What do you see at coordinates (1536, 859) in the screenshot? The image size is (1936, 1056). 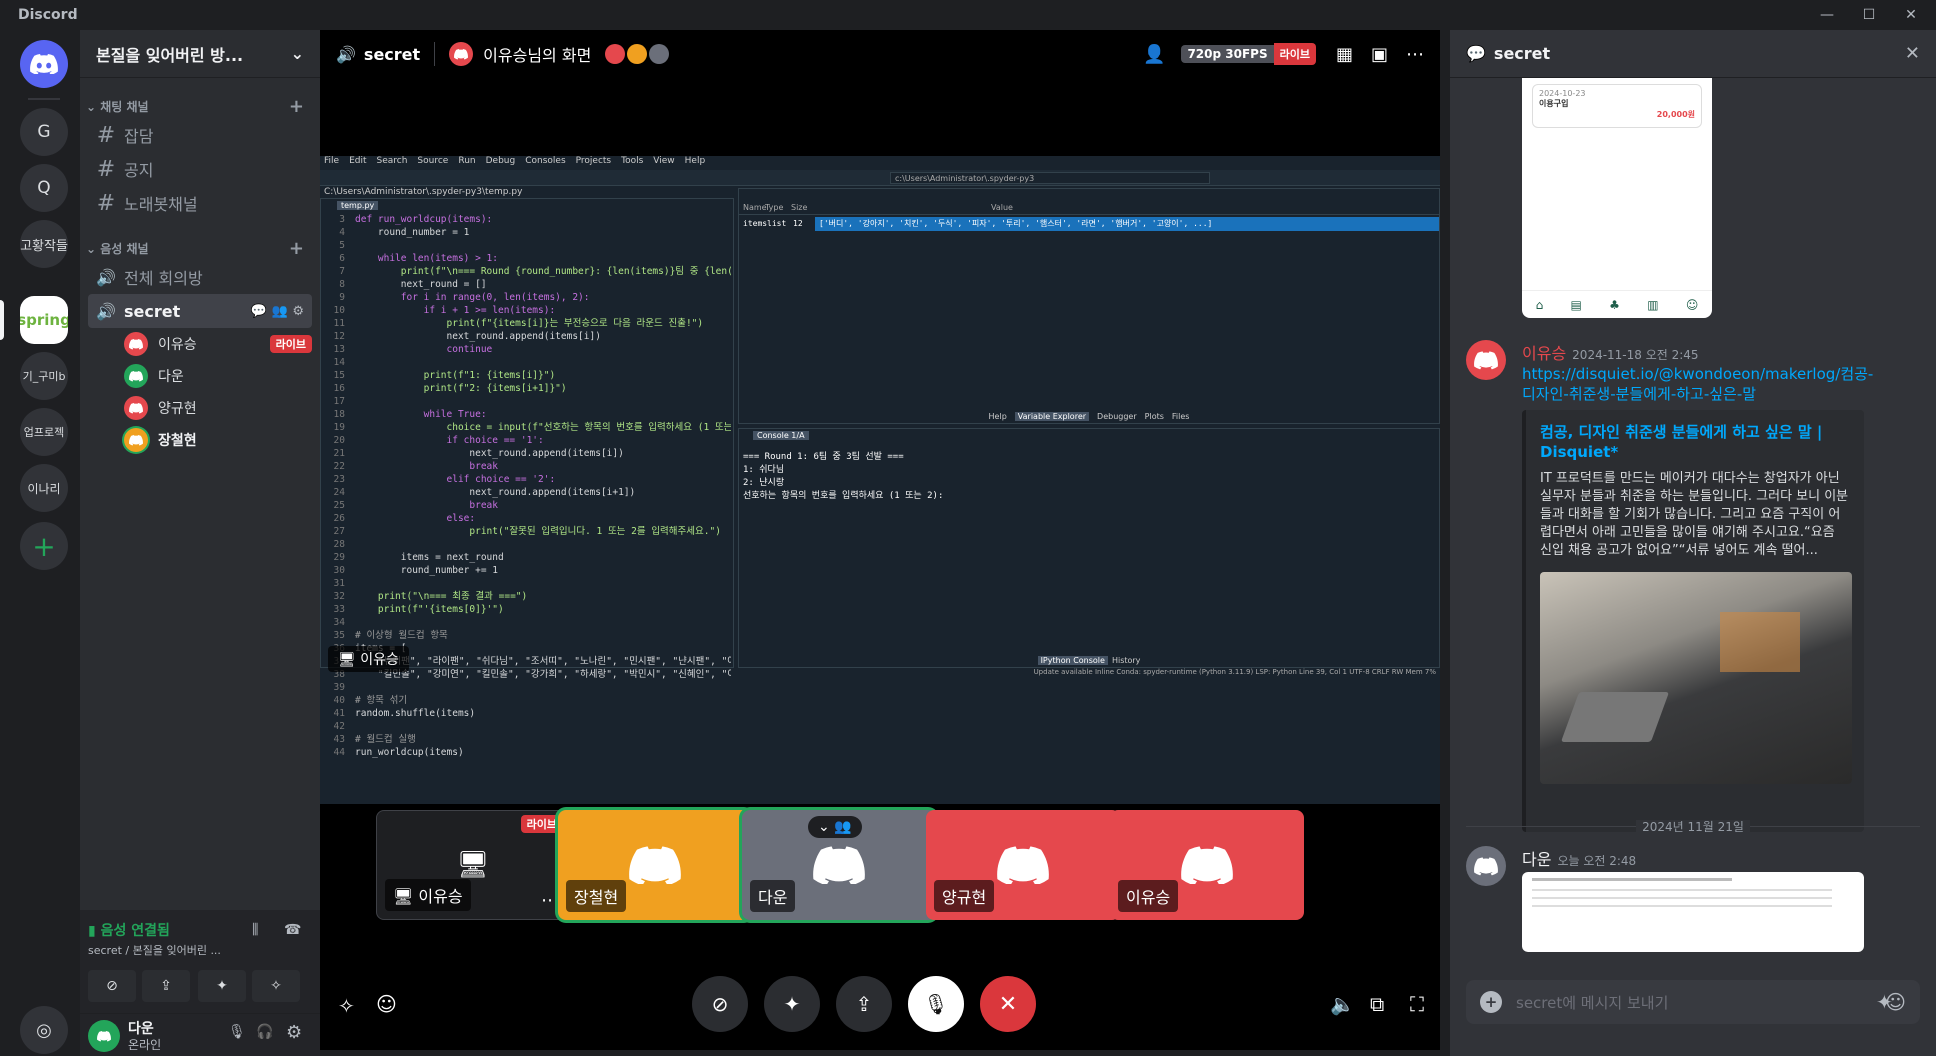 I see `message-author: 다운` at bounding box center [1536, 859].